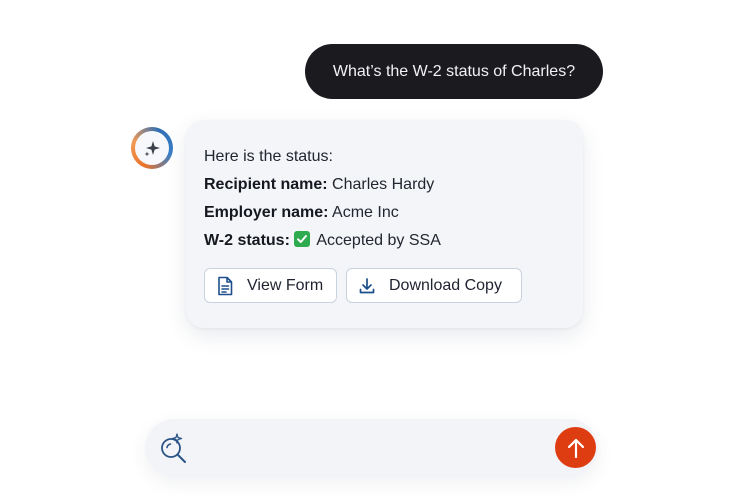  I want to click on view-form-label: View Form, so click(285, 285).